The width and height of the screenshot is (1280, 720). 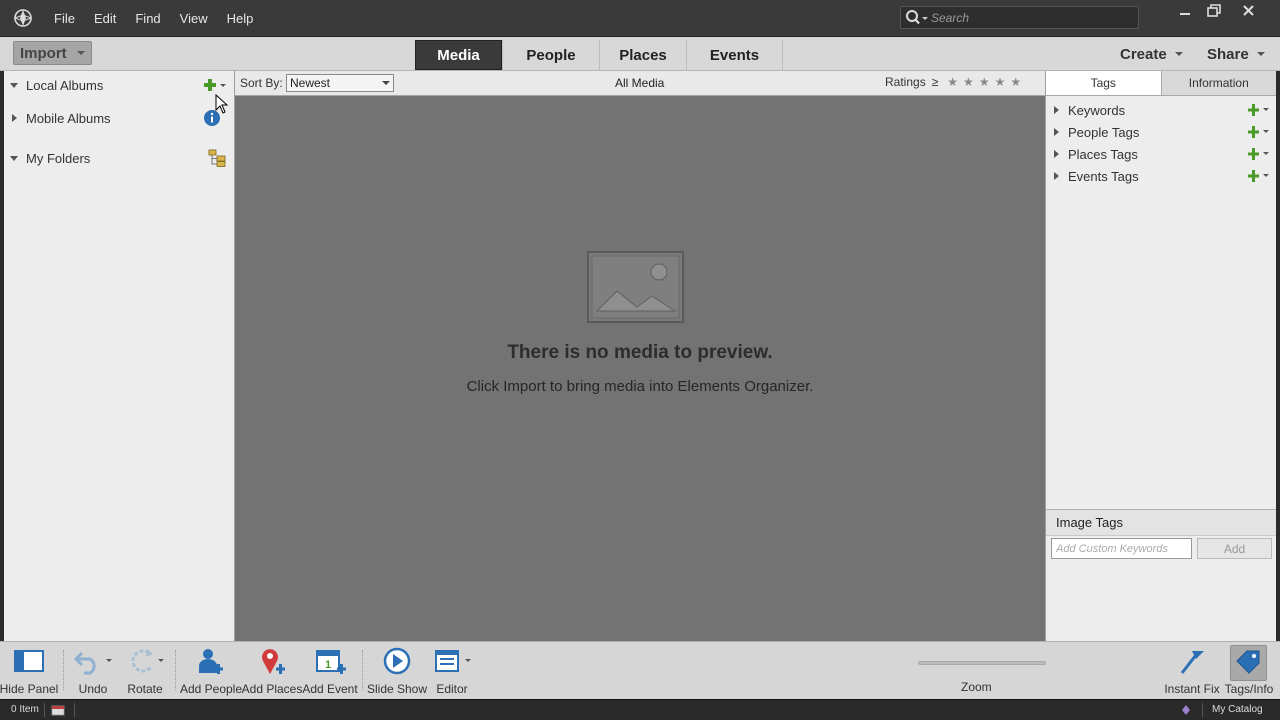 What do you see at coordinates (163, 18) in the screenshot?
I see `menu-bar: File Edit Find View Help` at bounding box center [163, 18].